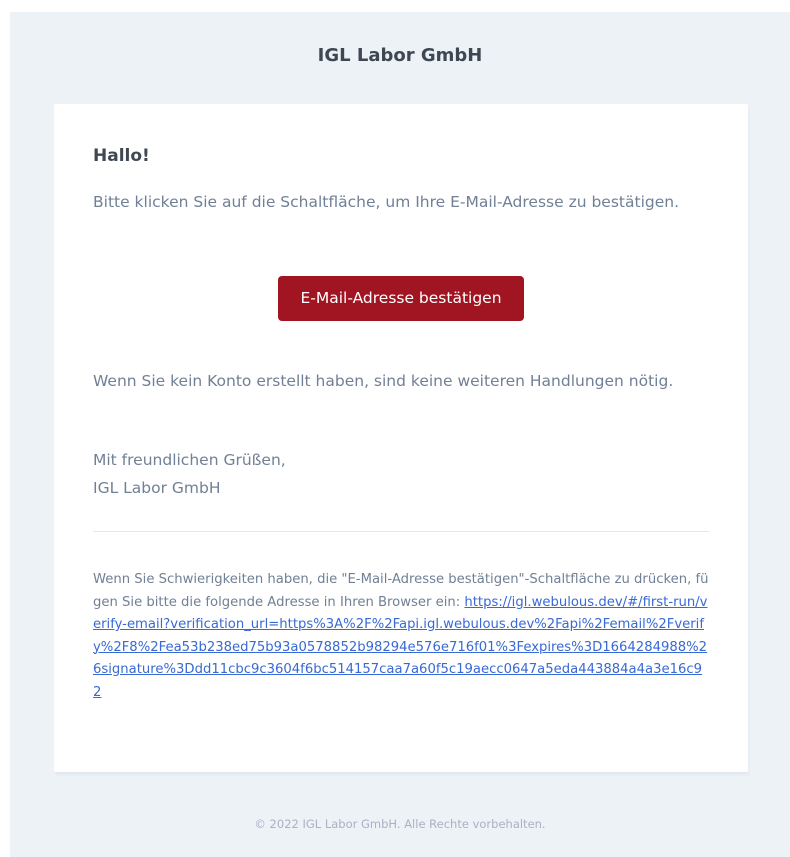 This screenshot has height=857, width=790. Describe the element at coordinates (189, 460) in the screenshot. I see `salutation-text: Mit freundlichen Grüßen,` at that location.